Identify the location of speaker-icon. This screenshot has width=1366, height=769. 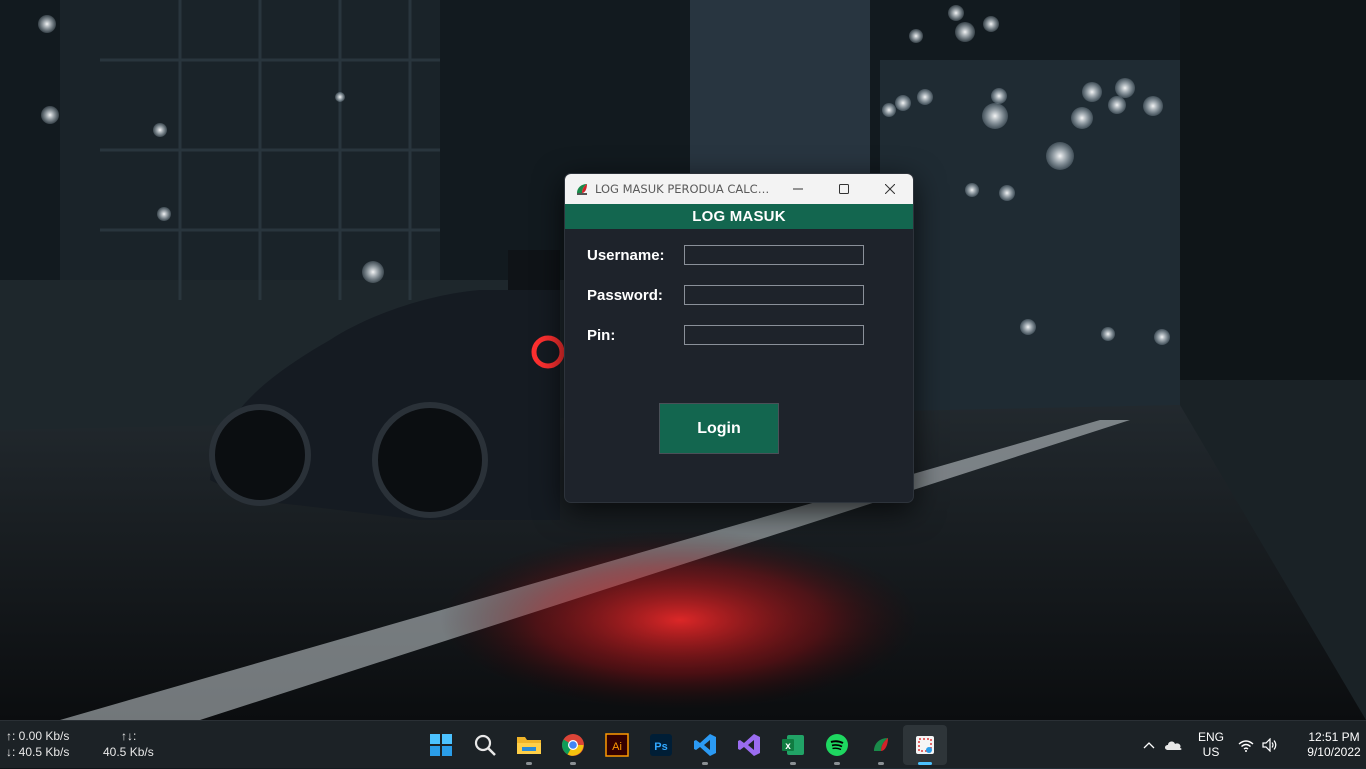
(1269, 745).